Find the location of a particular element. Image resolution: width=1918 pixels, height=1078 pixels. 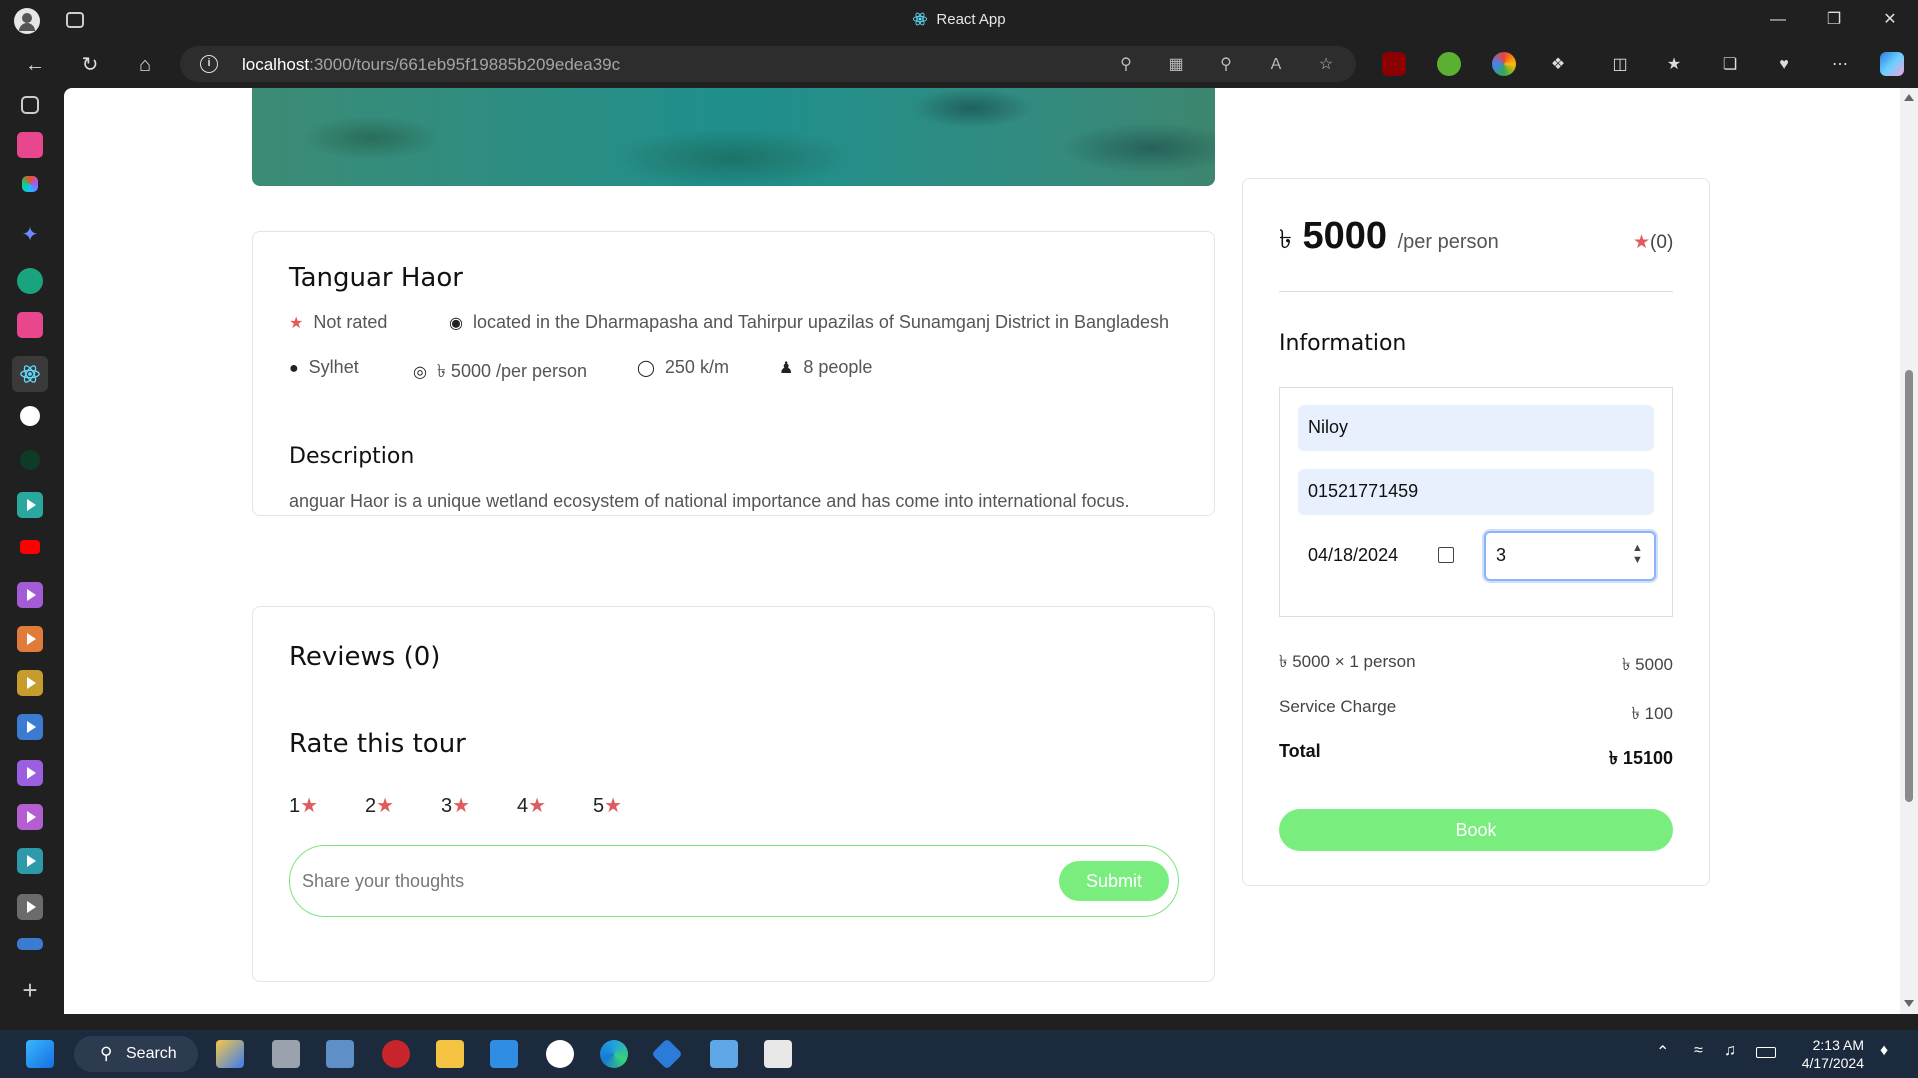

app-store-icon is located at coordinates (560, 1054).